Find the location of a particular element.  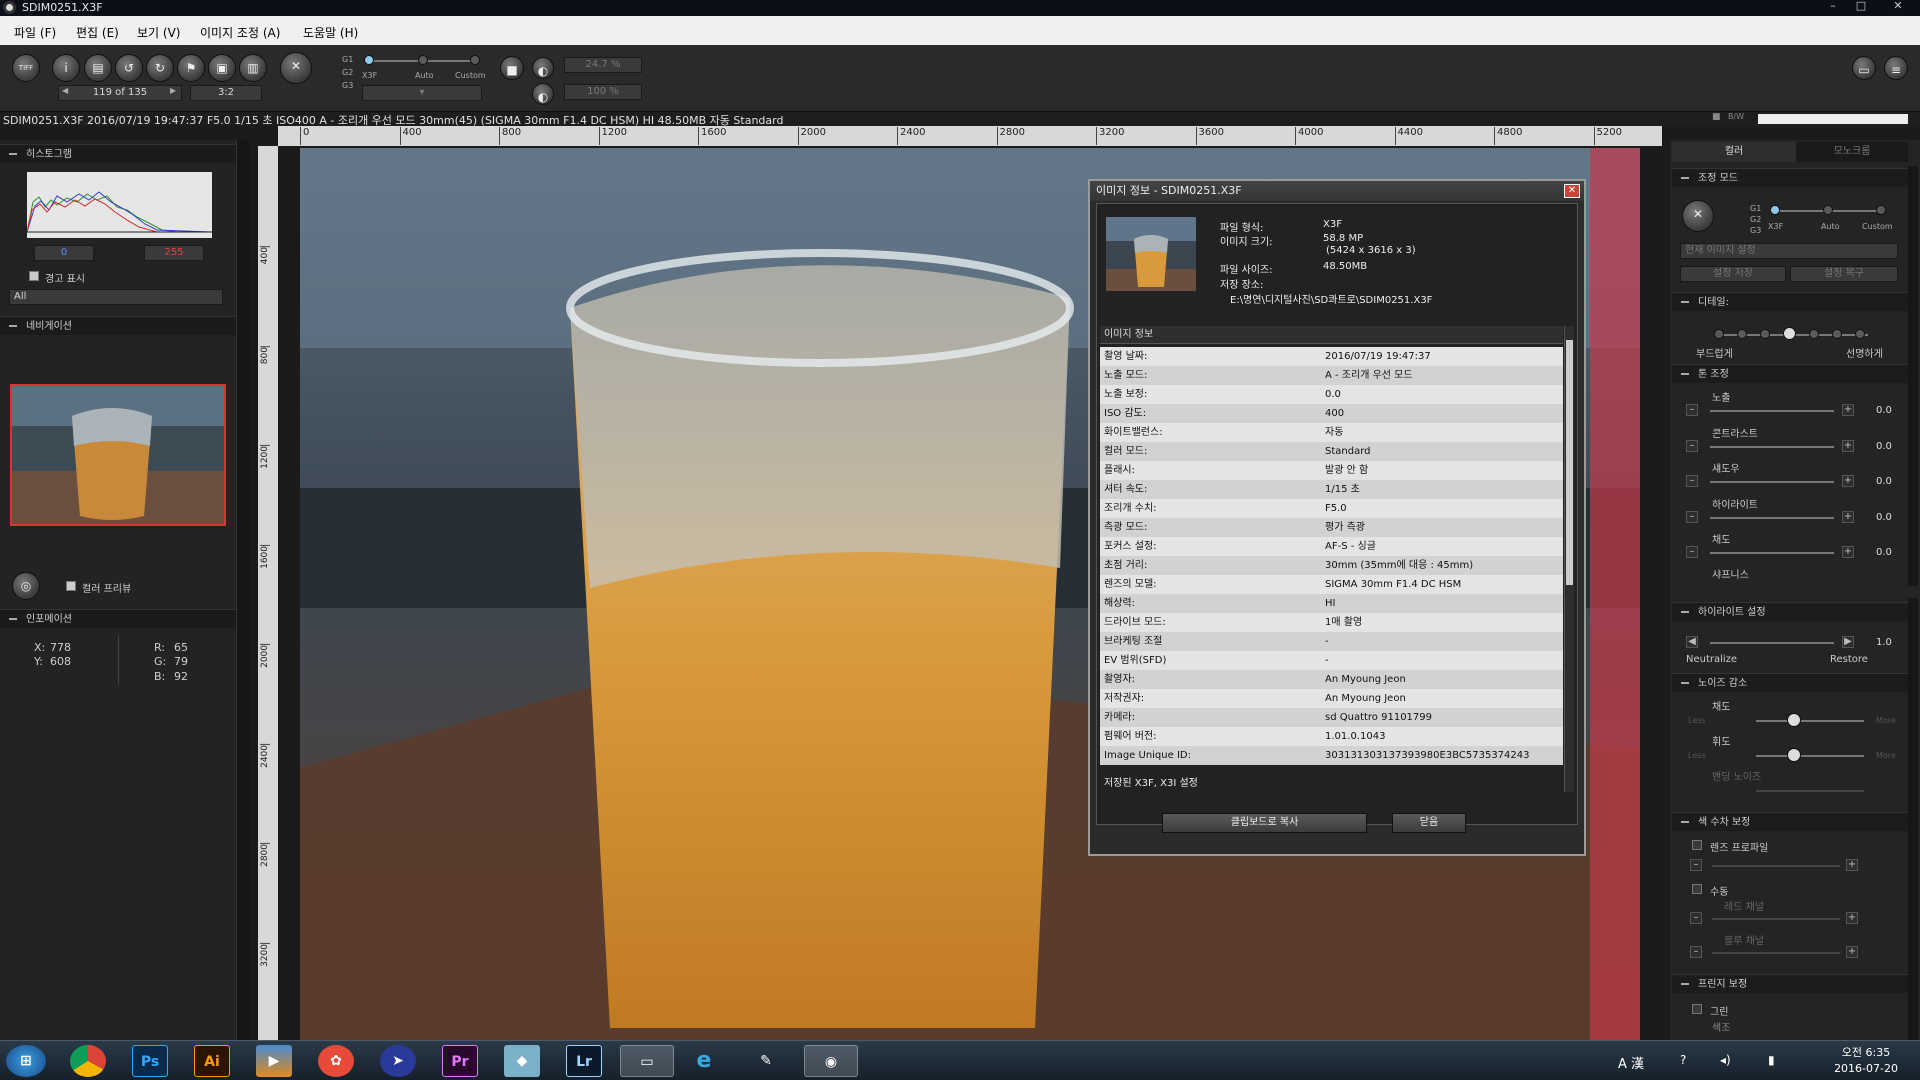

help-icon: ? is located at coordinates (1683, 1060).